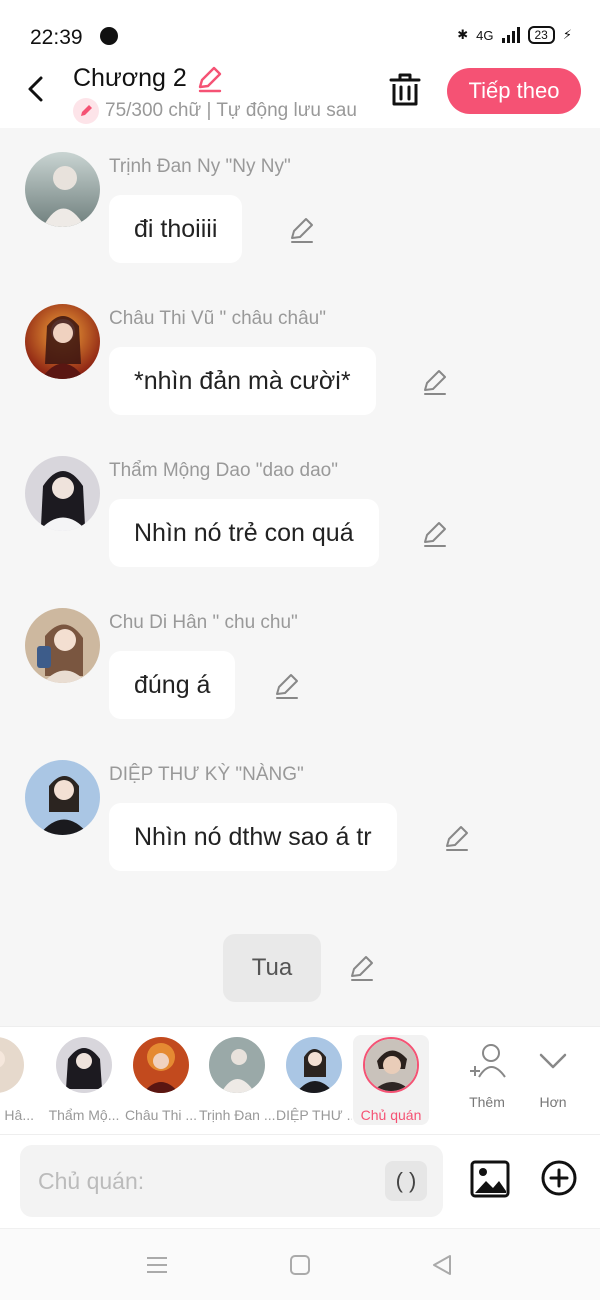  Describe the element at coordinates (206, 774) in the screenshot. I see `sender-name: DIỆP THƯ KỲ "NÀNG"` at that location.